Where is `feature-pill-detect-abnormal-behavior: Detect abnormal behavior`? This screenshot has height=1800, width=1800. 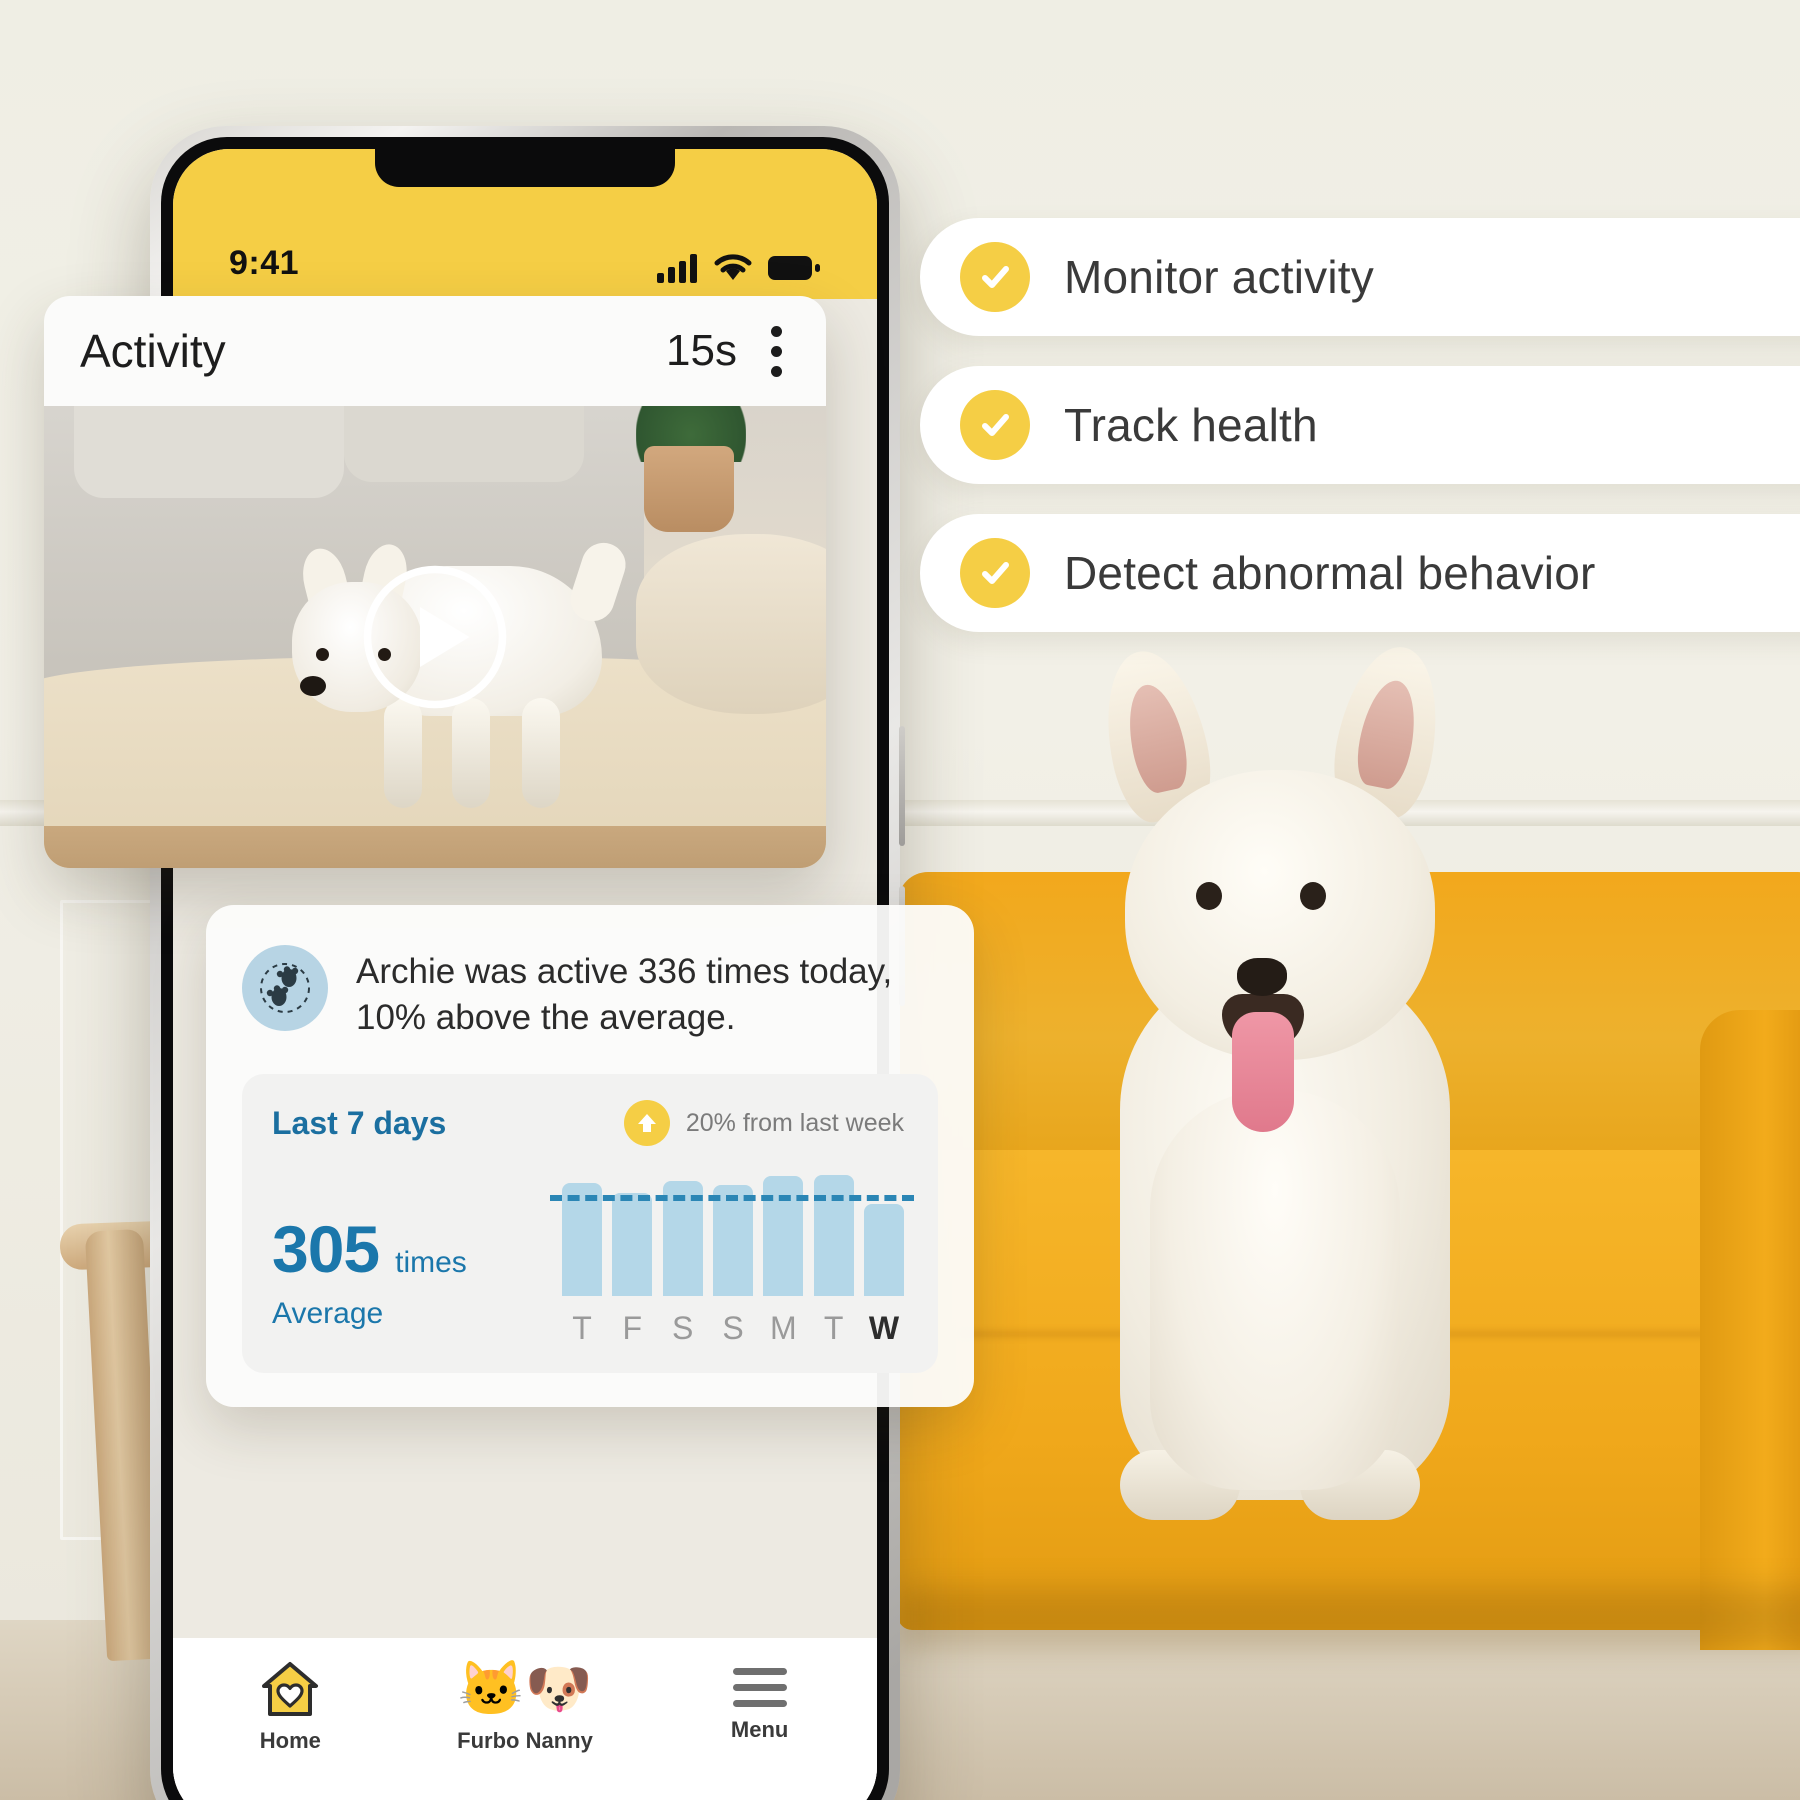
feature-pill-detect-abnormal-behavior: Detect abnormal behavior is located at coordinates (1360, 573).